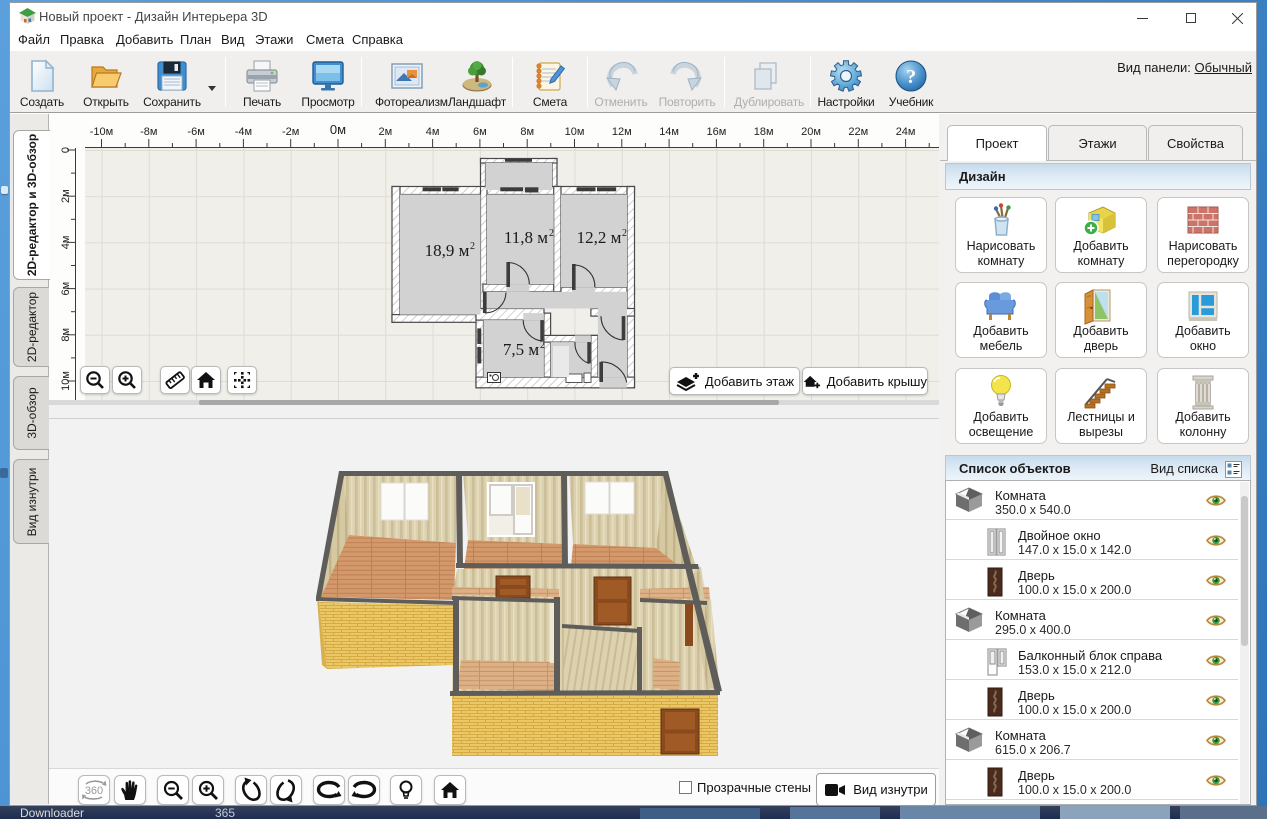  I want to click on svg-text: 11,8 м, so click(526, 237).